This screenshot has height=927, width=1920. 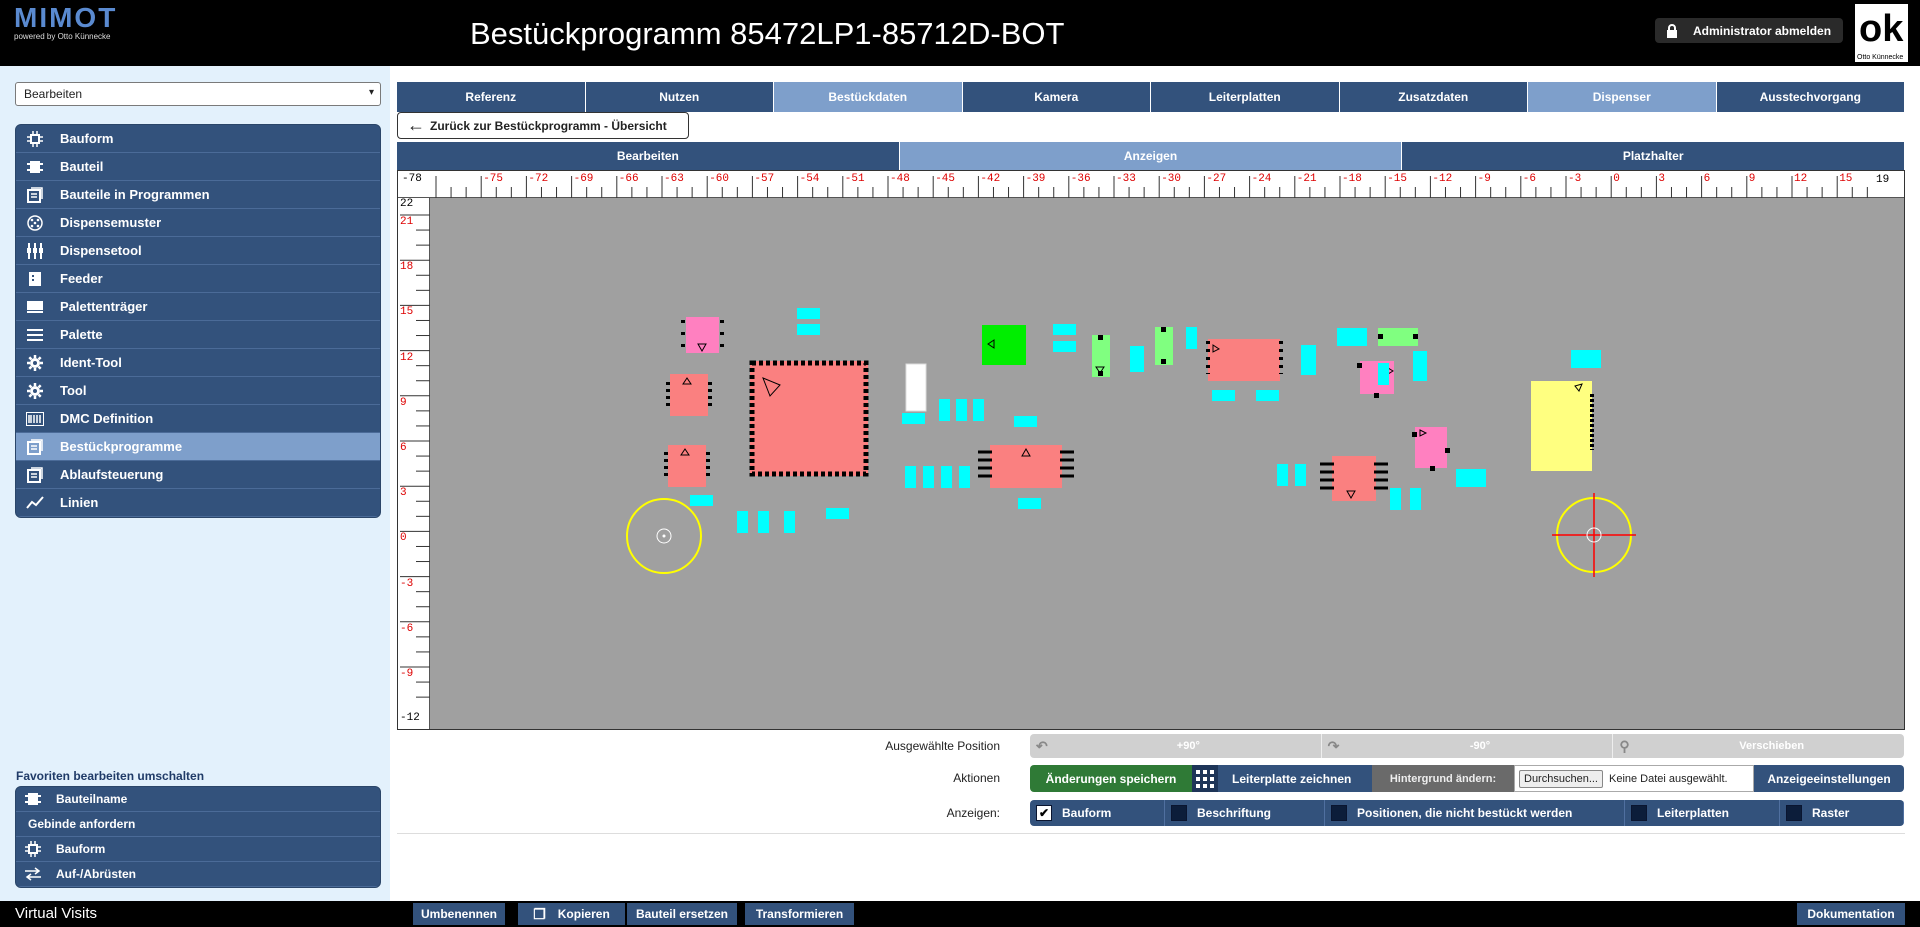 What do you see at coordinates (198, 475) in the screenshot?
I see `sidebar-item-ablaufsteuerung: Ablaufsteuerung` at bounding box center [198, 475].